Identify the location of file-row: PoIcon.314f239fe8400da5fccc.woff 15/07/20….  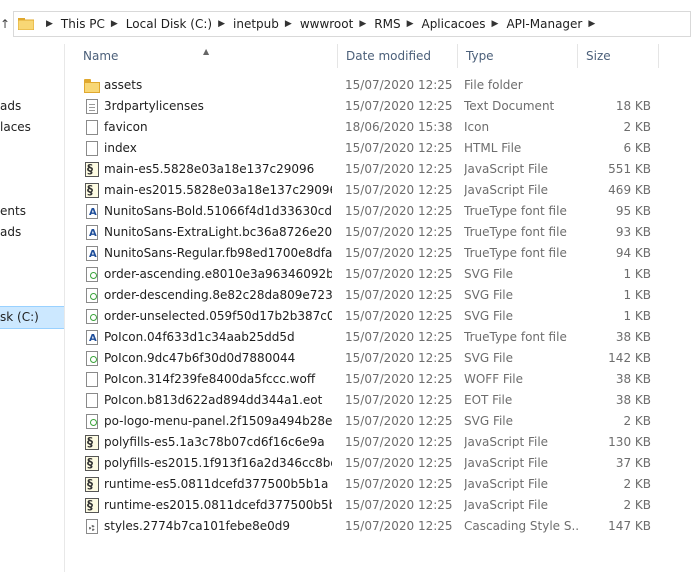
(367, 379).